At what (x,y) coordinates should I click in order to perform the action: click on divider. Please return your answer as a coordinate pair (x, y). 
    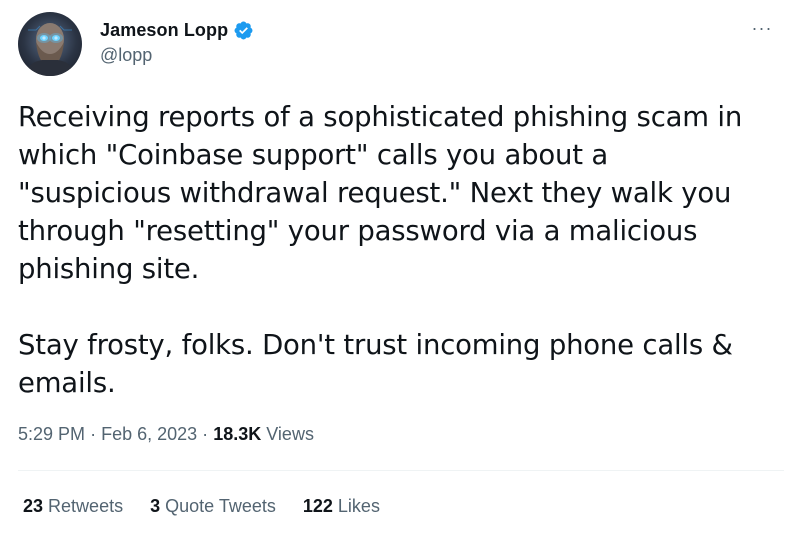
    Looking at the image, I should click on (401, 470).